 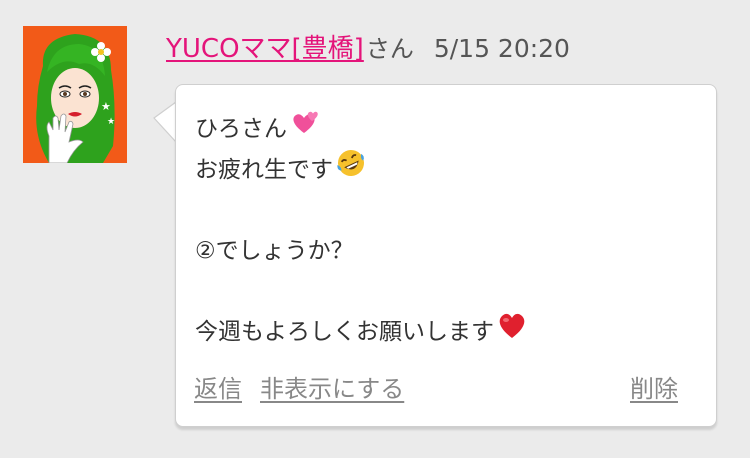 What do you see at coordinates (361, 332) in the screenshot?
I see `message-line: 今週もよろしくお願いします` at bounding box center [361, 332].